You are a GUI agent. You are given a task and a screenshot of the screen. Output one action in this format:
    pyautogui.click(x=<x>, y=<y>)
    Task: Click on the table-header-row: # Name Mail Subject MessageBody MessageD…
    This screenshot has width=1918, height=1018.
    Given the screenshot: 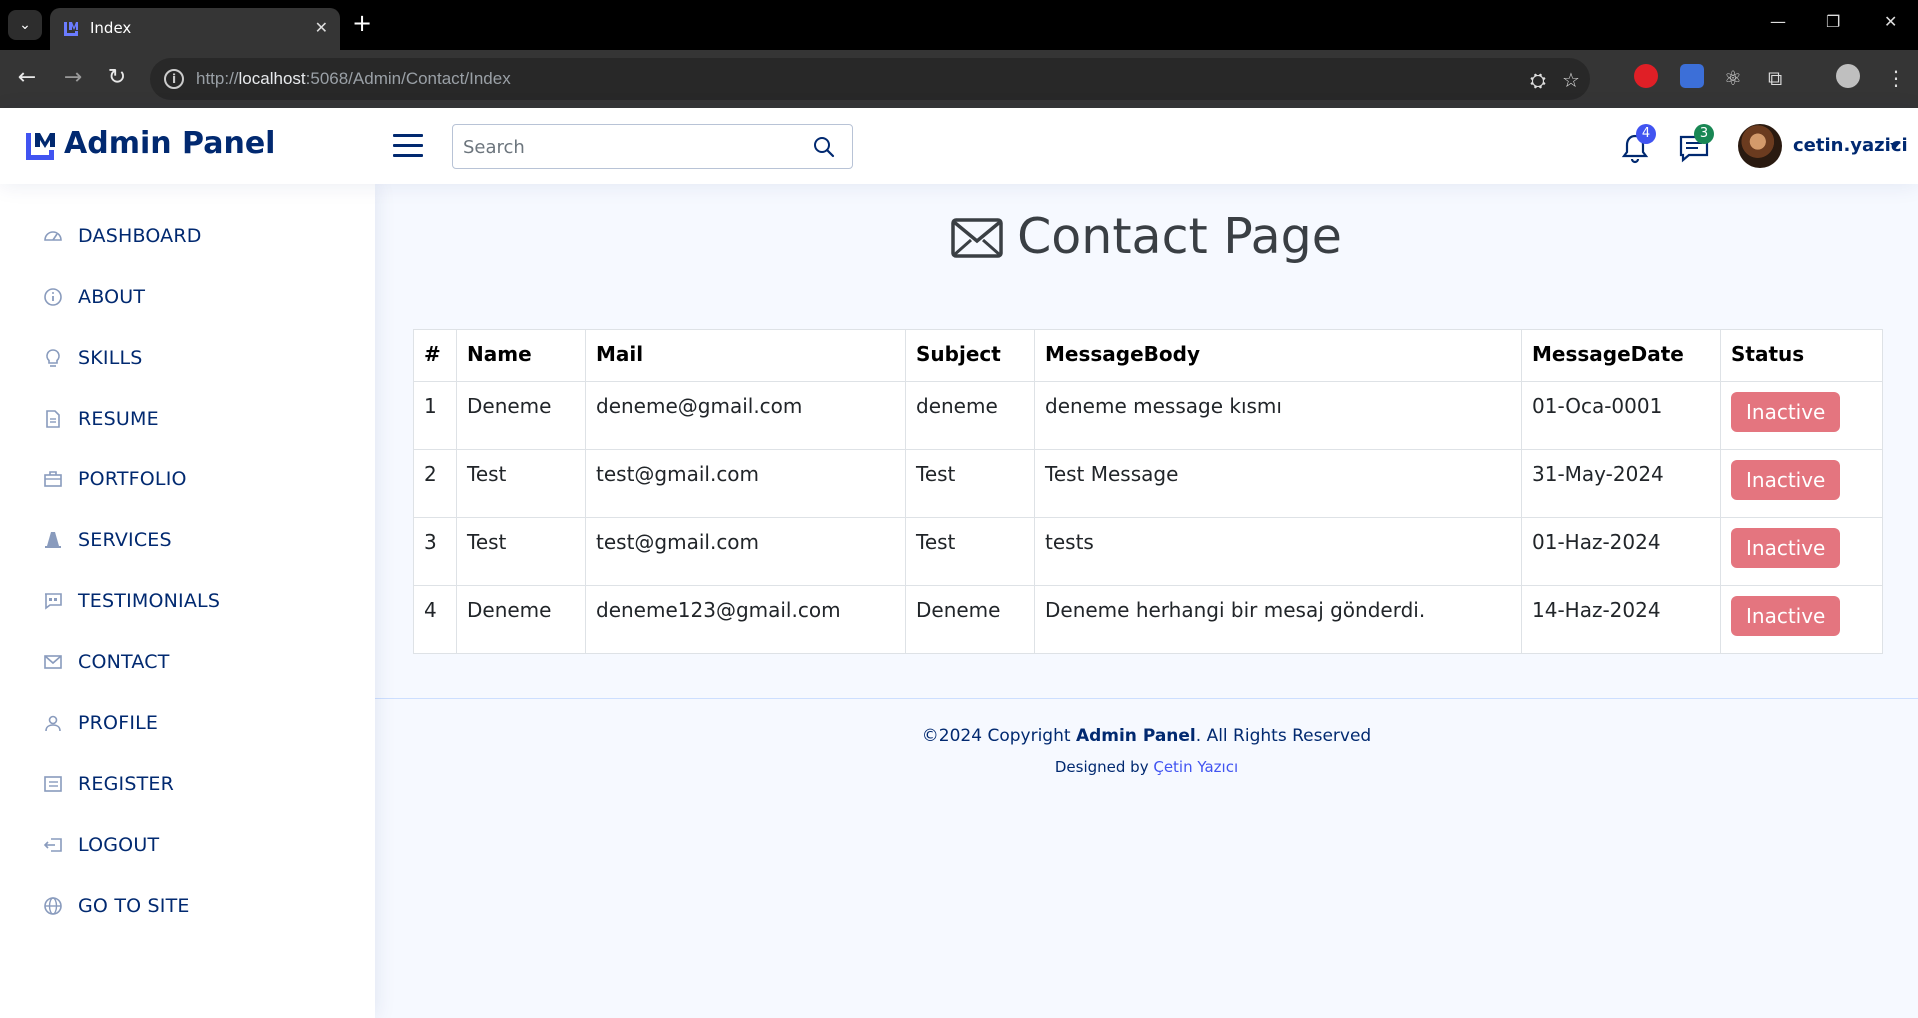 What is the action you would take?
    pyautogui.click(x=1148, y=355)
    